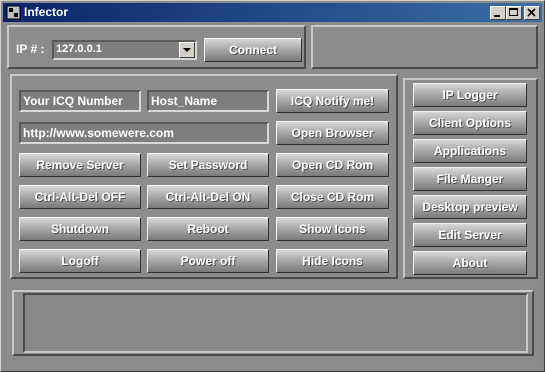  What do you see at coordinates (144, 133) in the screenshot?
I see `url-field: http://www.somewere.com` at bounding box center [144, 133].